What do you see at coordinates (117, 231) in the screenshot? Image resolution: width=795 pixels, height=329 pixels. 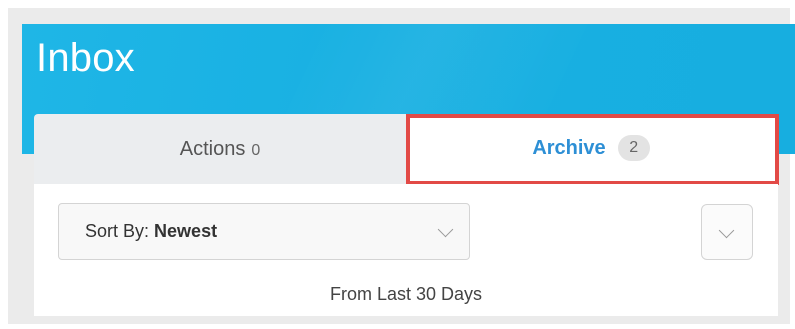 I see `sort-by-prefix: Sort By:` at bounding box center [117, 231].